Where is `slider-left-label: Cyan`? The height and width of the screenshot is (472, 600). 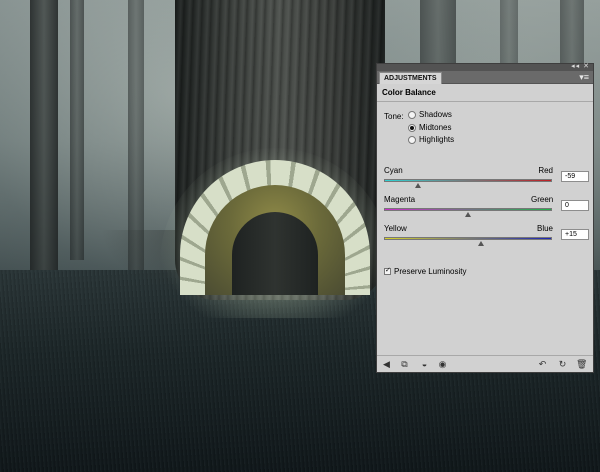 slider-left-label: Cyan is located at coordinates (393, 170).